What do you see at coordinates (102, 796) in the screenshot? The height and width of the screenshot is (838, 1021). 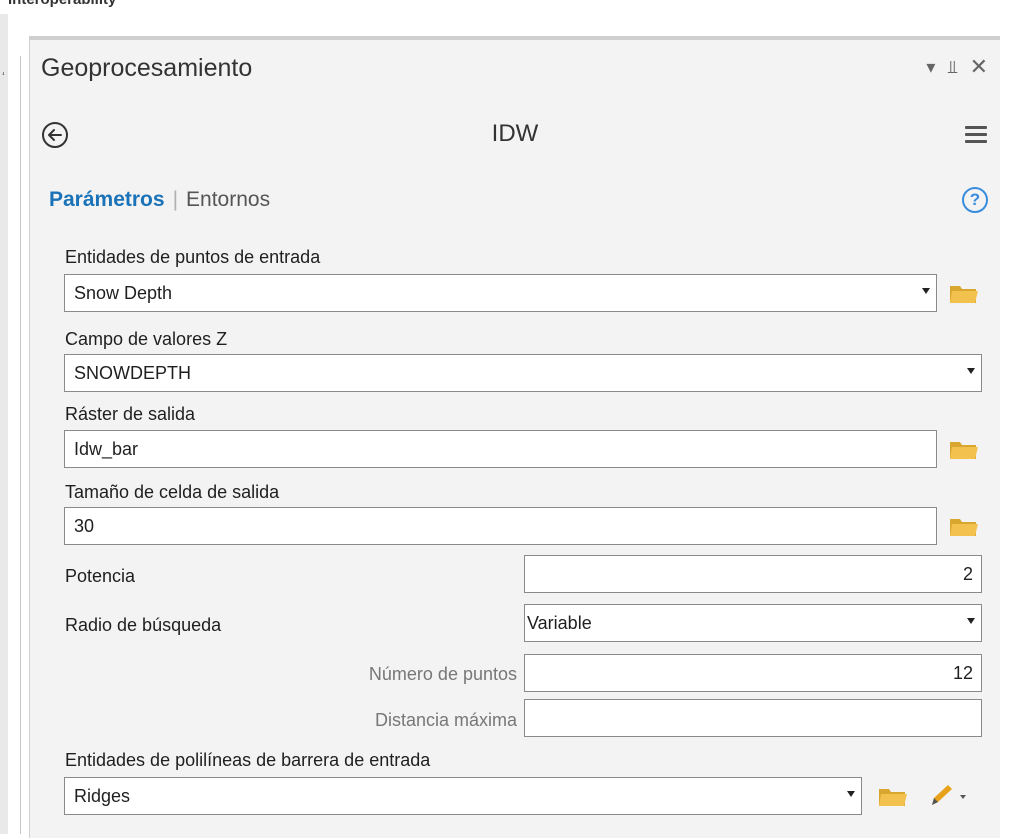 I see `barriers-value: Ridges` at bounding box center [102, 796].